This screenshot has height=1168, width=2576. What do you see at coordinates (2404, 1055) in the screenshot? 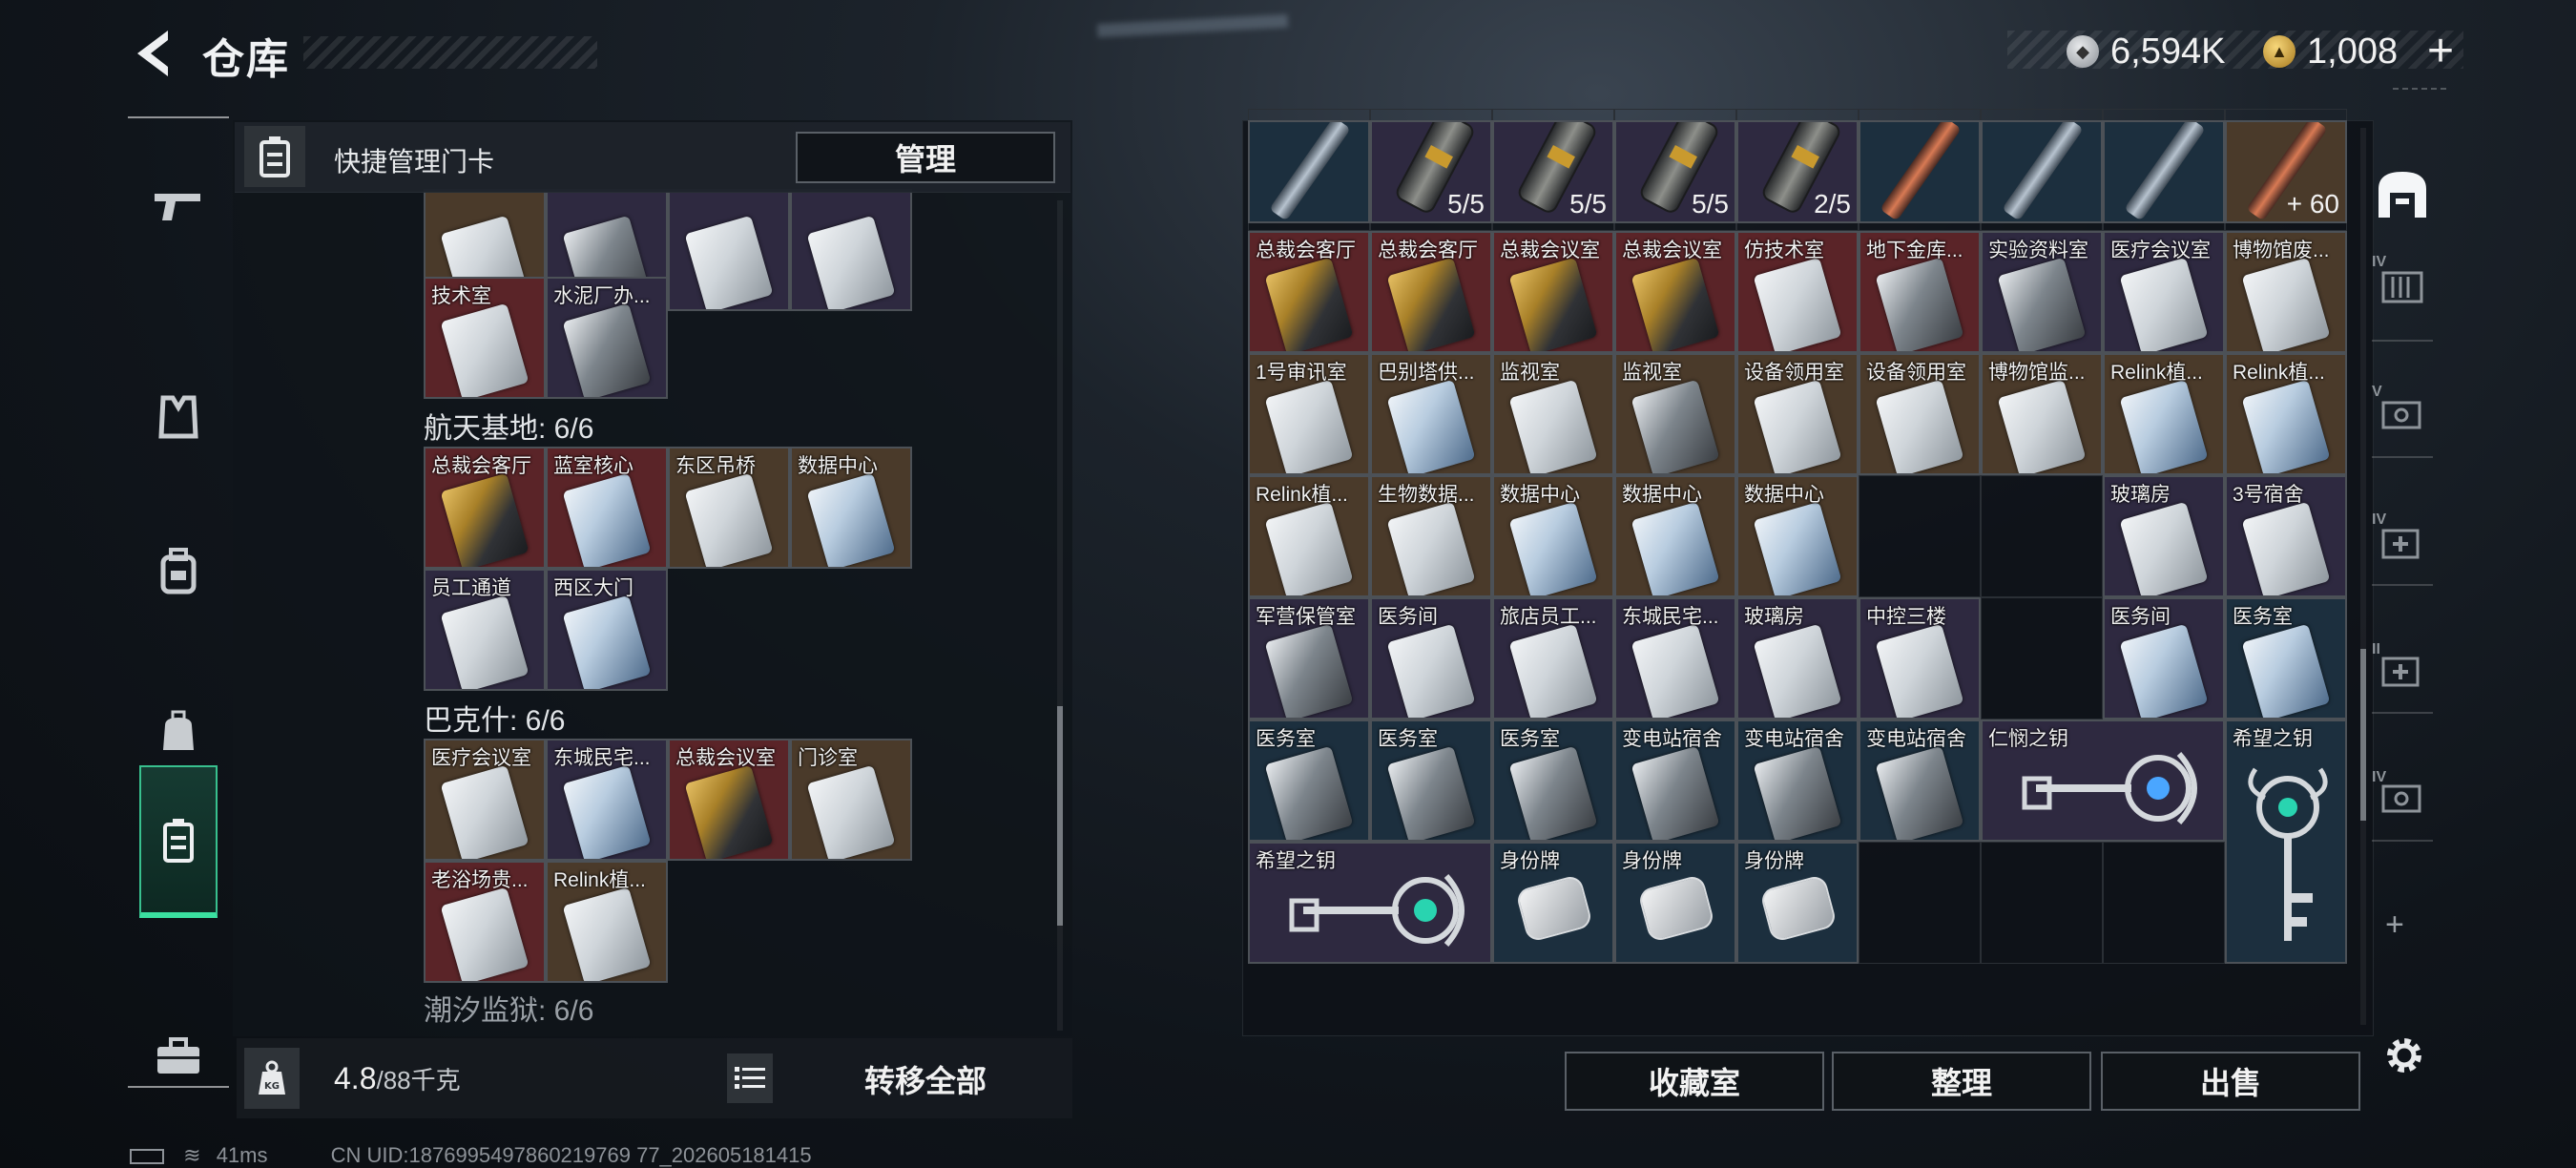
I see `gear-icon` at bounding box center [2404, 1055].